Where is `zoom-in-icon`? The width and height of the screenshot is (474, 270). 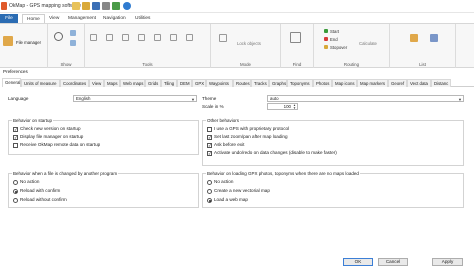
zoom-in-icon is located at coordinates (73, 33).